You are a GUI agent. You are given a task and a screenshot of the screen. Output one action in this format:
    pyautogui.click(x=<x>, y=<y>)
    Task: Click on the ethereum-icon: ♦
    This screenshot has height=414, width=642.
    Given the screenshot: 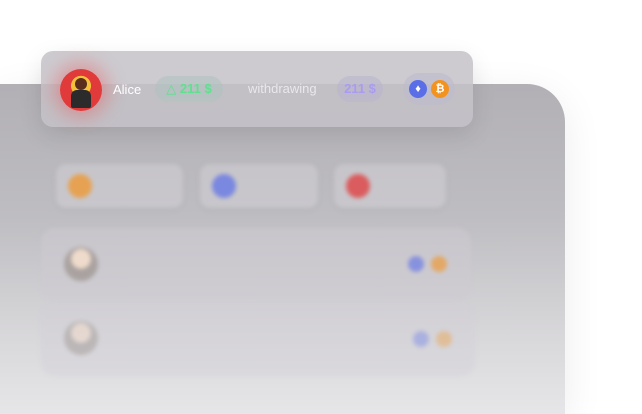 What is the action you would take?
    pyautogui.click(x=418, y=89)
    